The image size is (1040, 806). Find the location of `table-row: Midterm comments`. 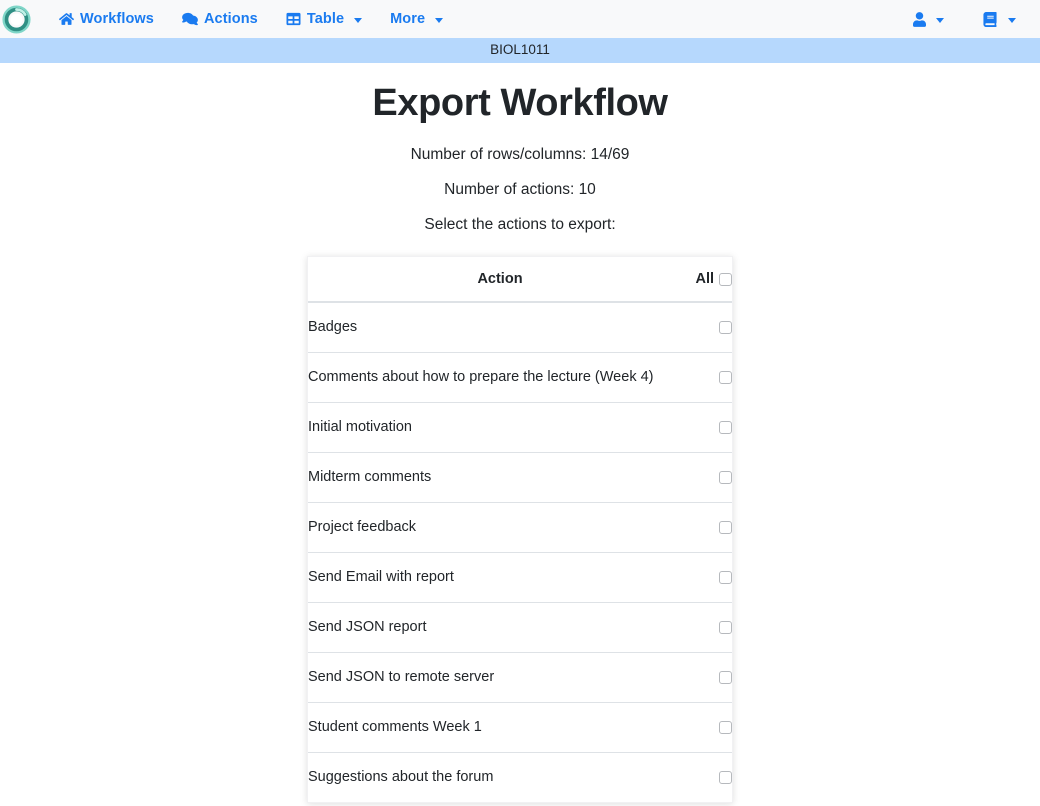

table-row: Midterm comments is located at coordinates (520, 478).